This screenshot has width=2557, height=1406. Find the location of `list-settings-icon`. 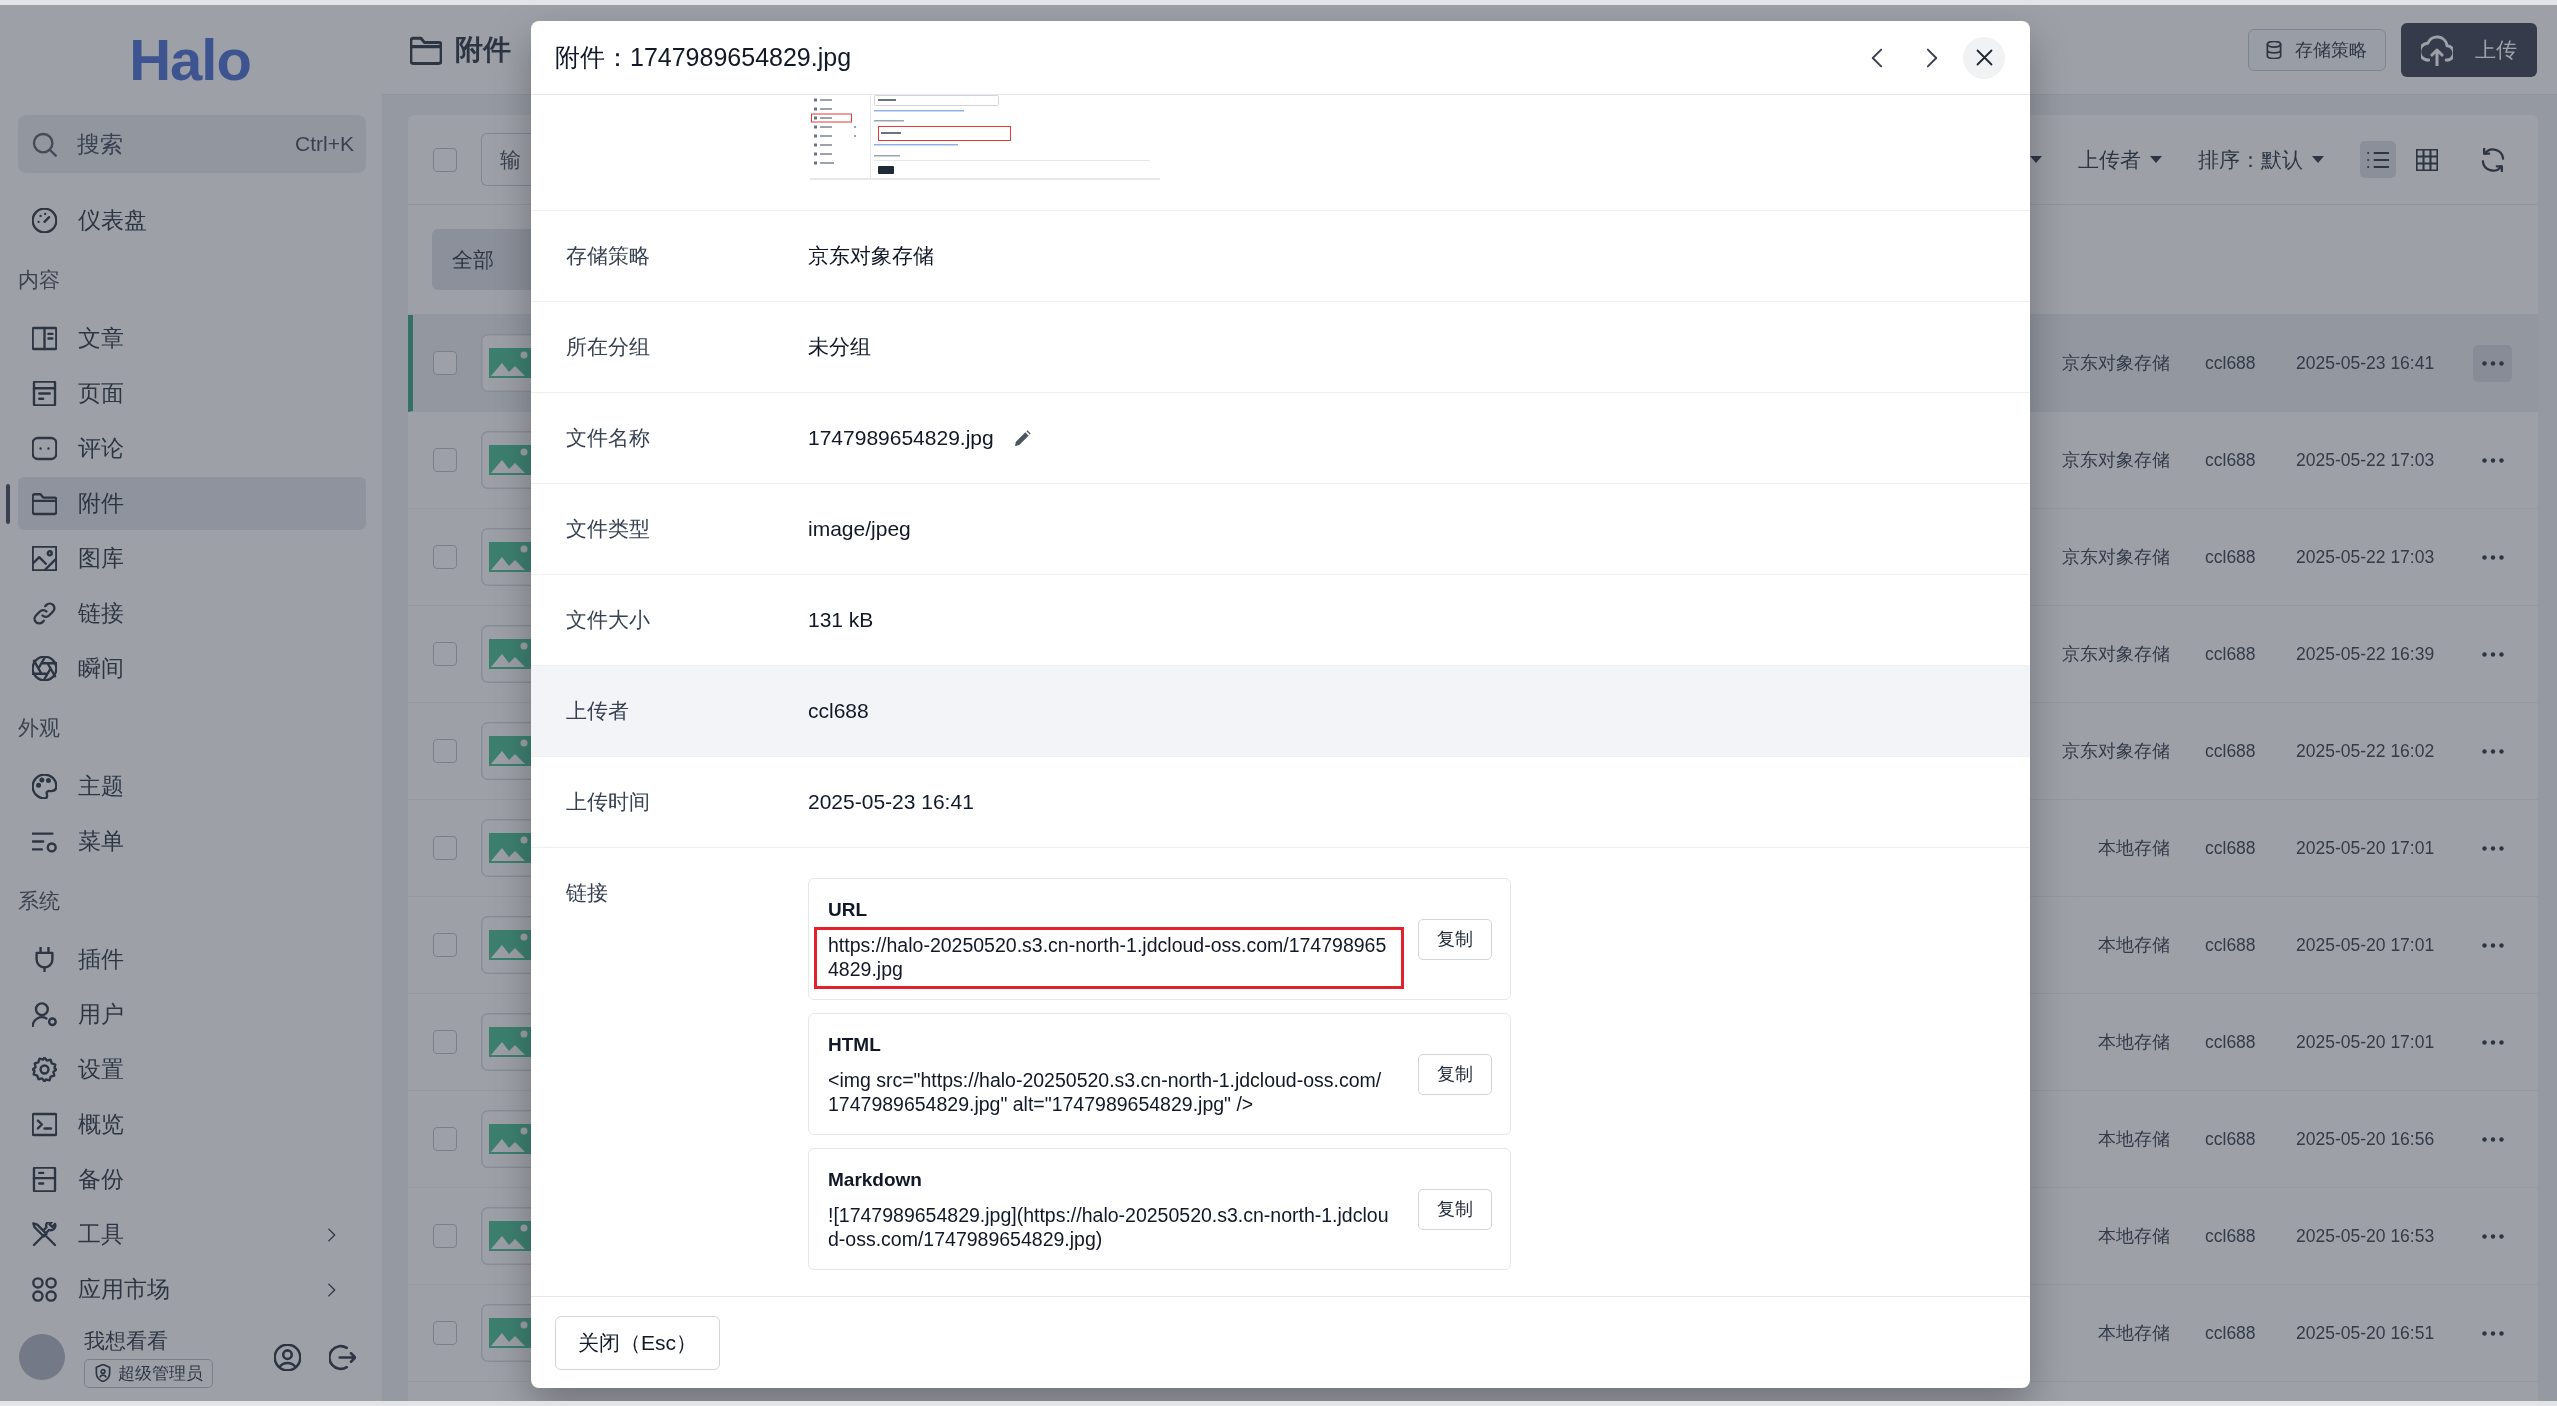

list-settings-icon is located at coordinates (44, 841).